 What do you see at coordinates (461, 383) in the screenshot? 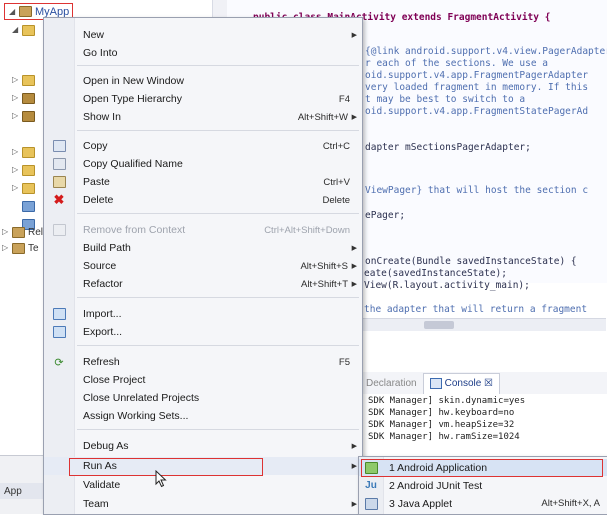
I see `tab-console: Console ☒` at bounding box center [461, 383].